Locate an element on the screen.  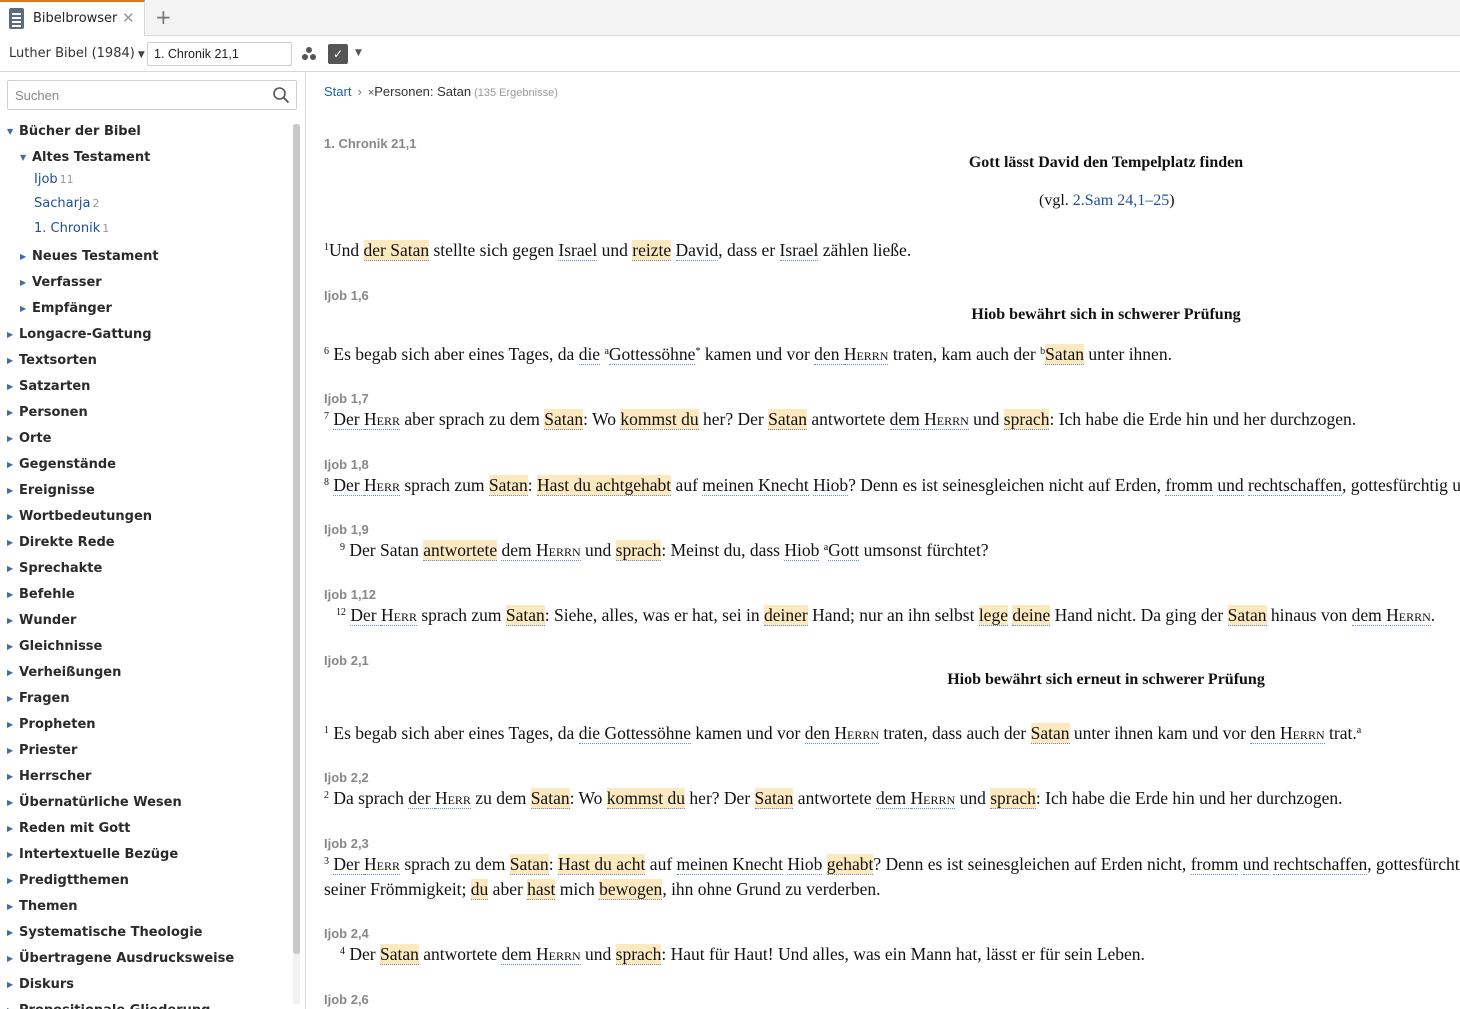
linked-word: Hiob is located at coordinates (802, 550).